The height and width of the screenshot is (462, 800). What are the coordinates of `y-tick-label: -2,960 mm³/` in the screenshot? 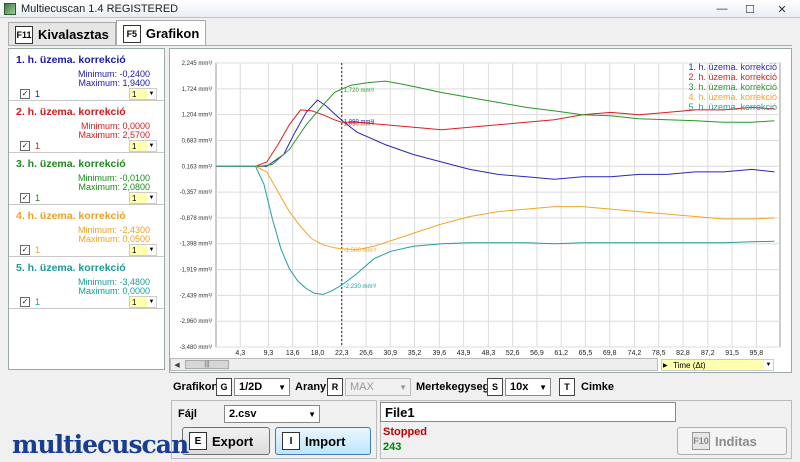 It's located at (196, 322).